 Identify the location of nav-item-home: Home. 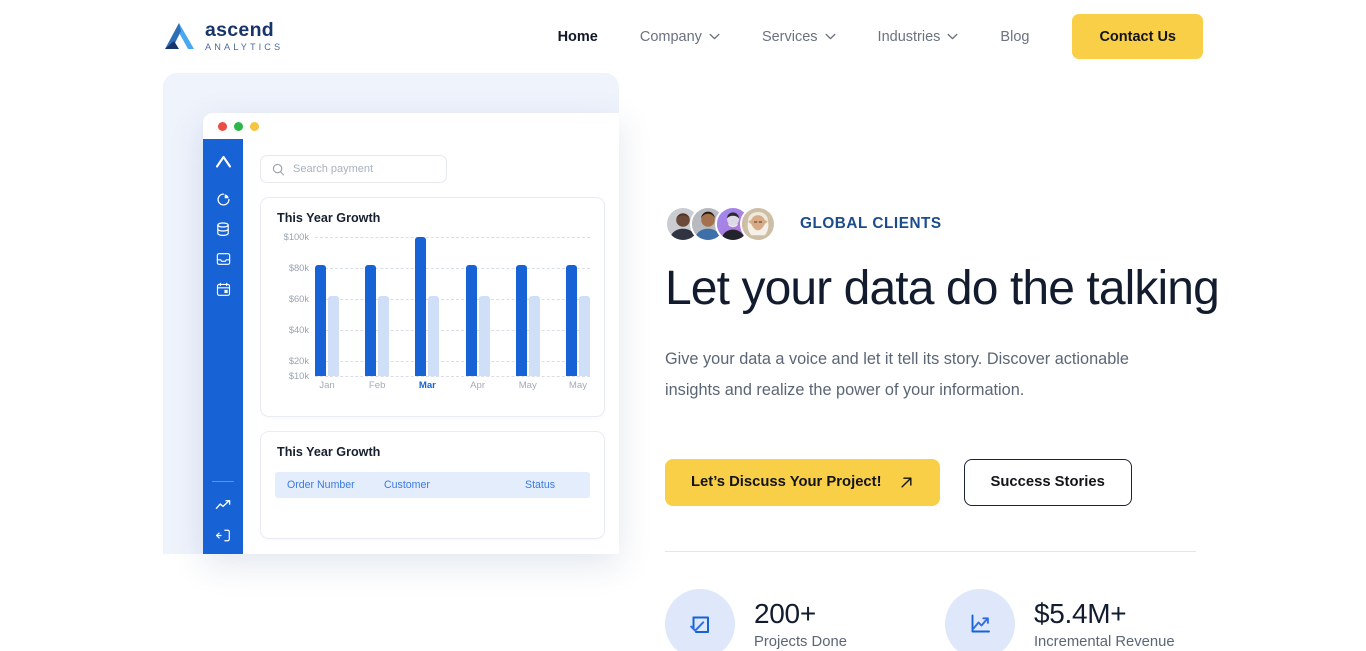
(578, 37).